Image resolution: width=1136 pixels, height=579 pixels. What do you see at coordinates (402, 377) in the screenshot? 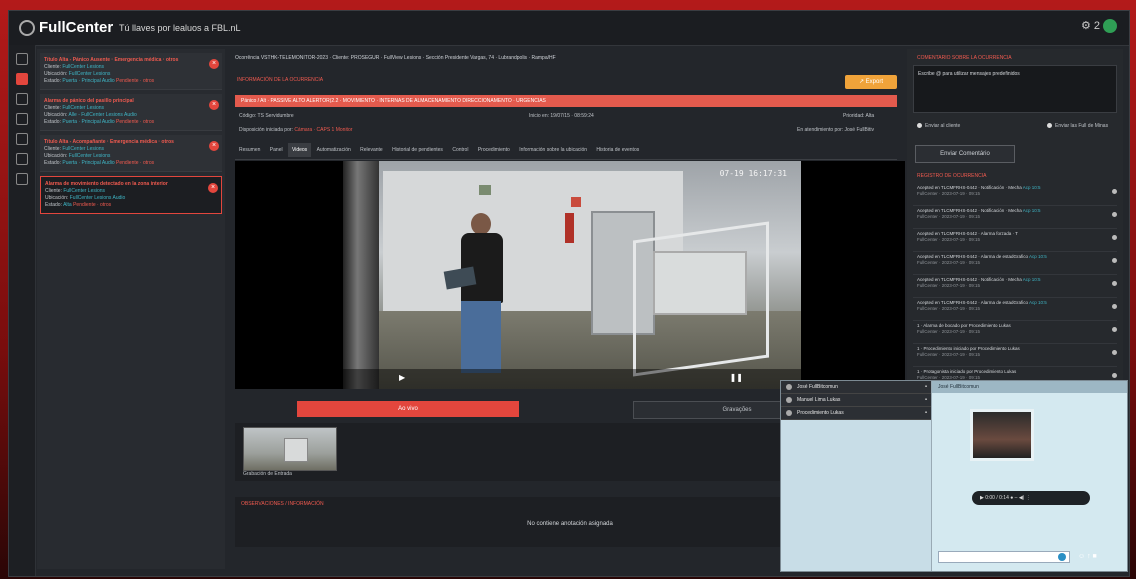
I see `play-icon: ▶` at bounding box center [402, 377].